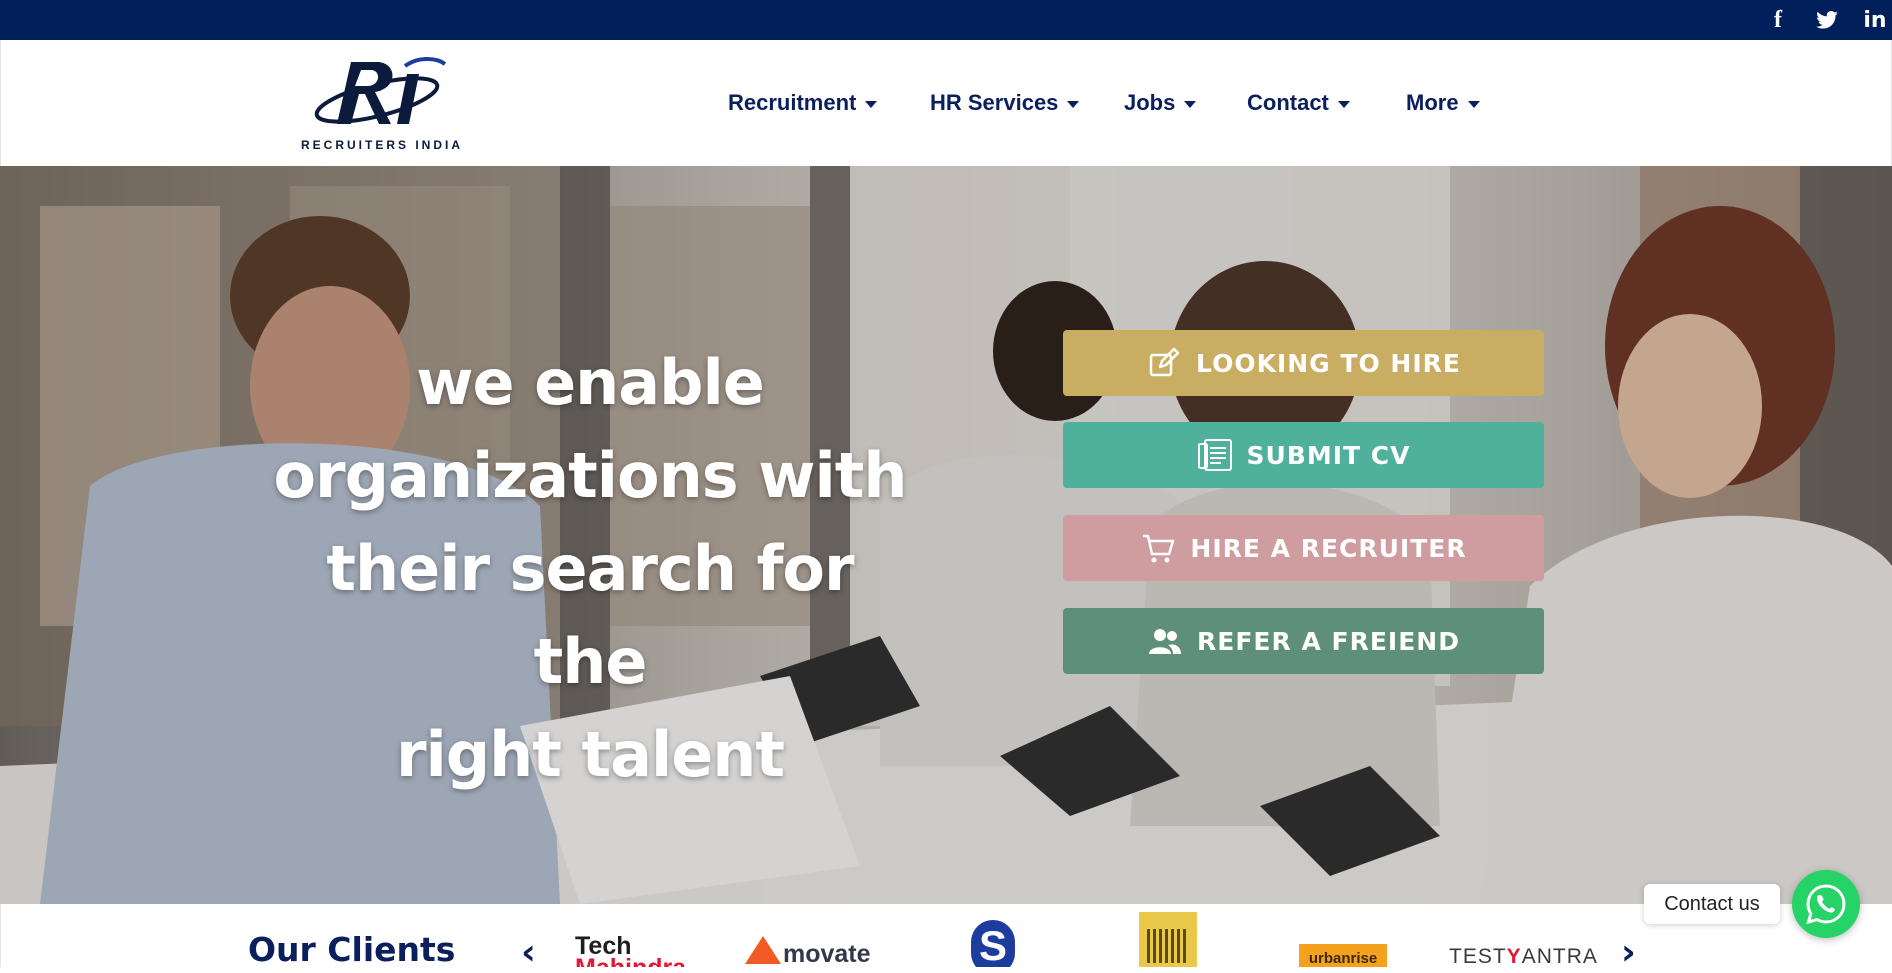 The height and width of the screenshot is (973, 1892). I want to click on twitter-icon, so click(1827, 20).